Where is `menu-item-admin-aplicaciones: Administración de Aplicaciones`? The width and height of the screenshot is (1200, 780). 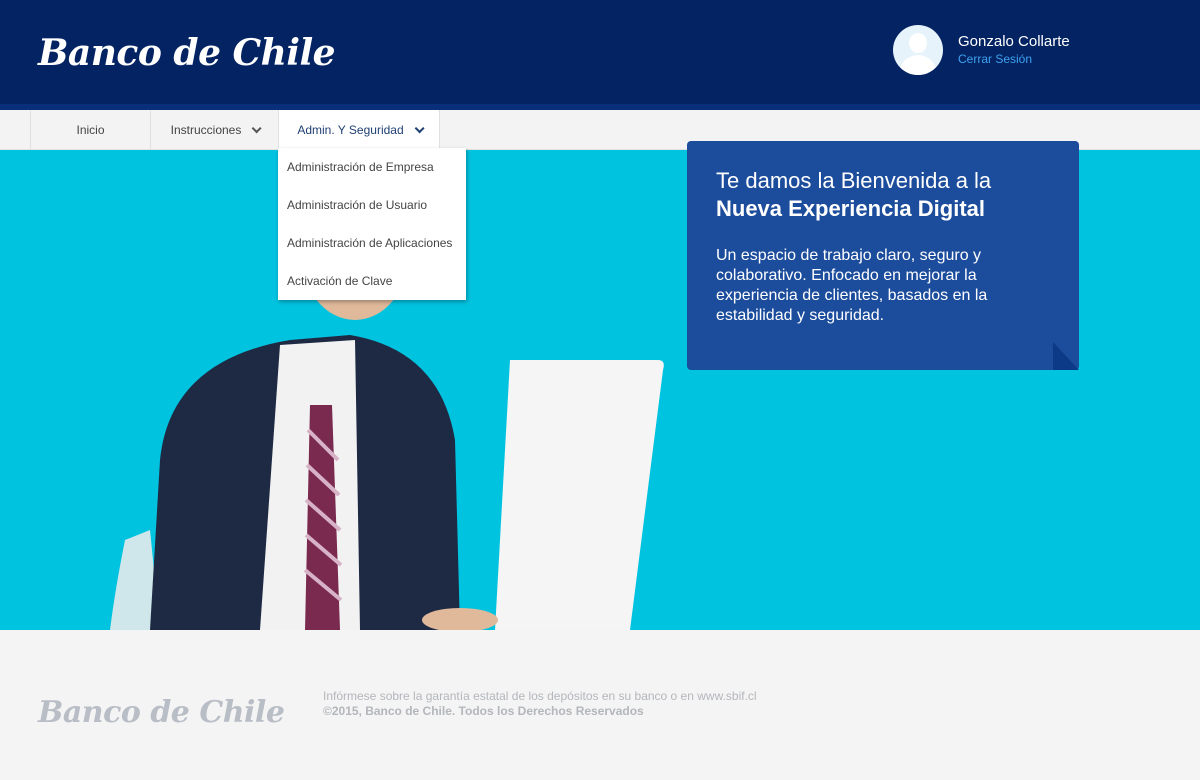
menu-item-admin-aplicaciones: Administración de Aplicaciones is located at coordinates (369, 243).